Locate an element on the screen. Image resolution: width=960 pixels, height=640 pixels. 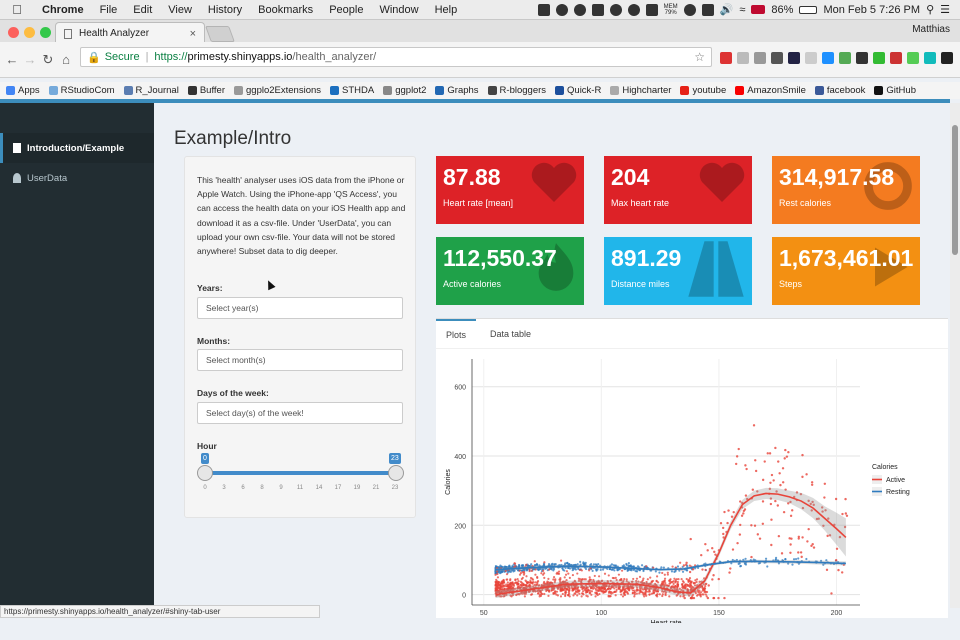
wifi-sync-icon is located at coordinates (579, 9).